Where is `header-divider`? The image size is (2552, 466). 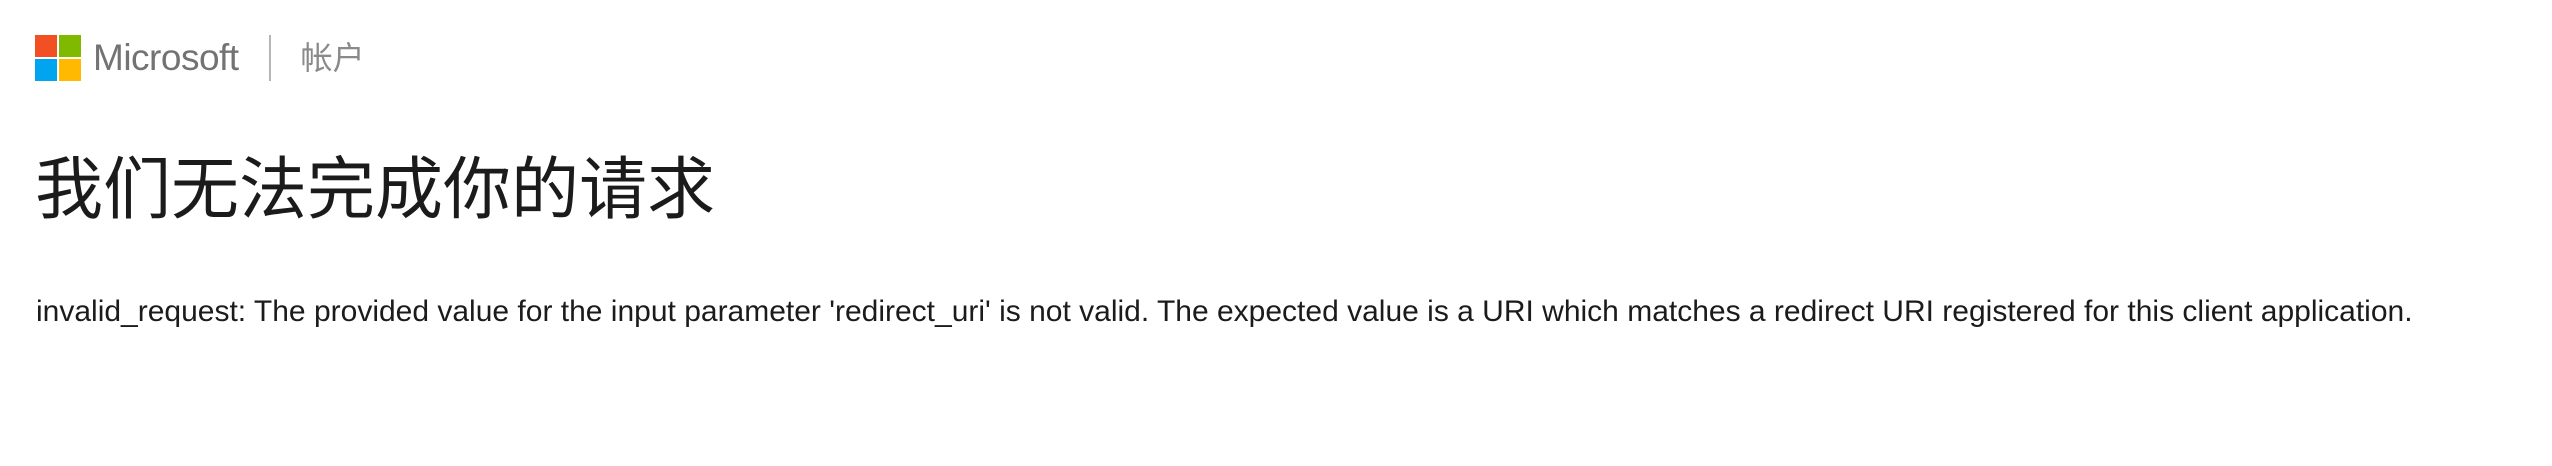 header-divider is located at coordinates (269, 58).